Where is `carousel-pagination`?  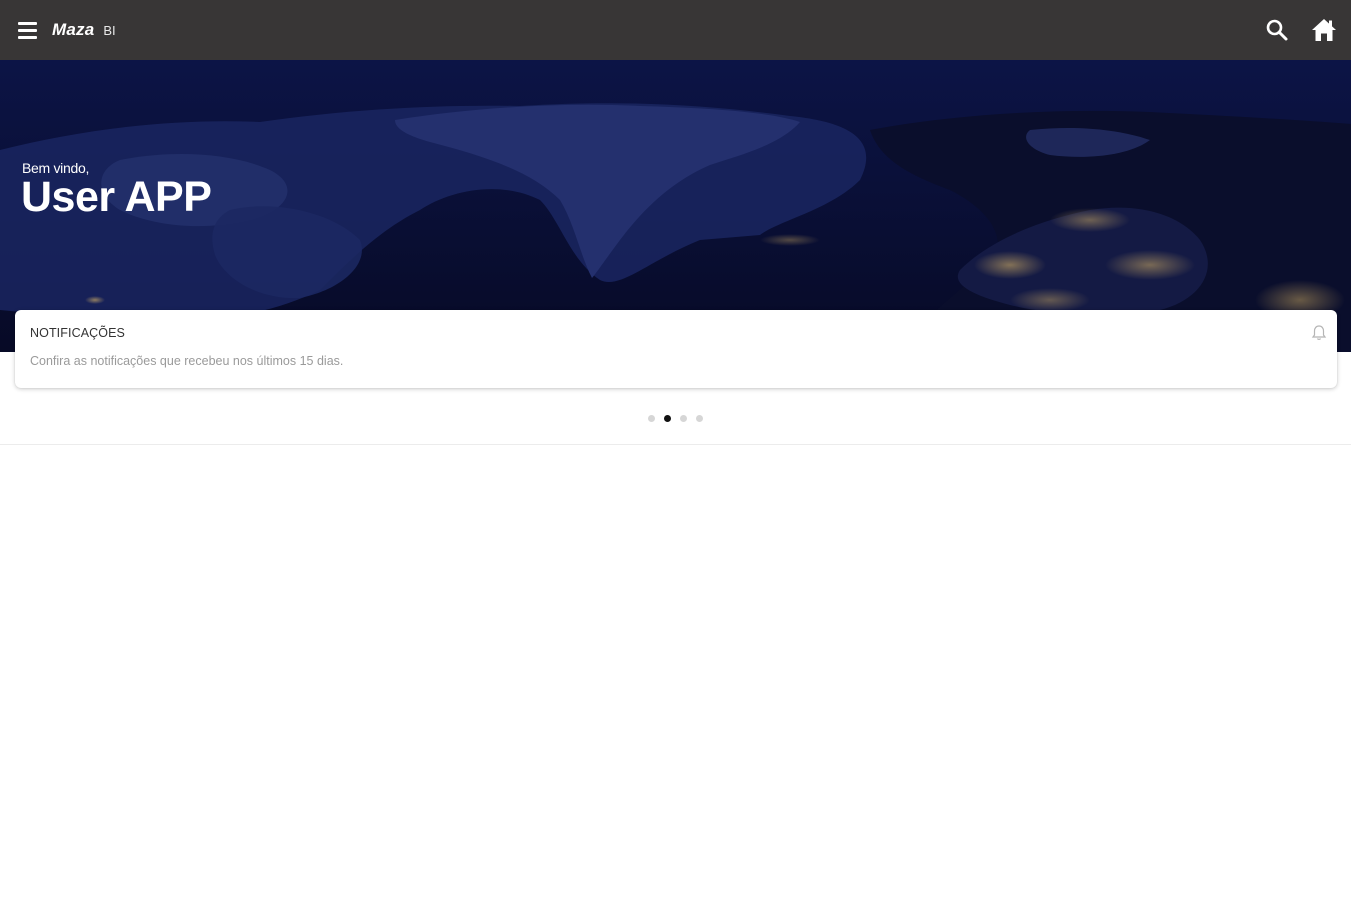
carousel-pagination is located at coordinates (675, 418).